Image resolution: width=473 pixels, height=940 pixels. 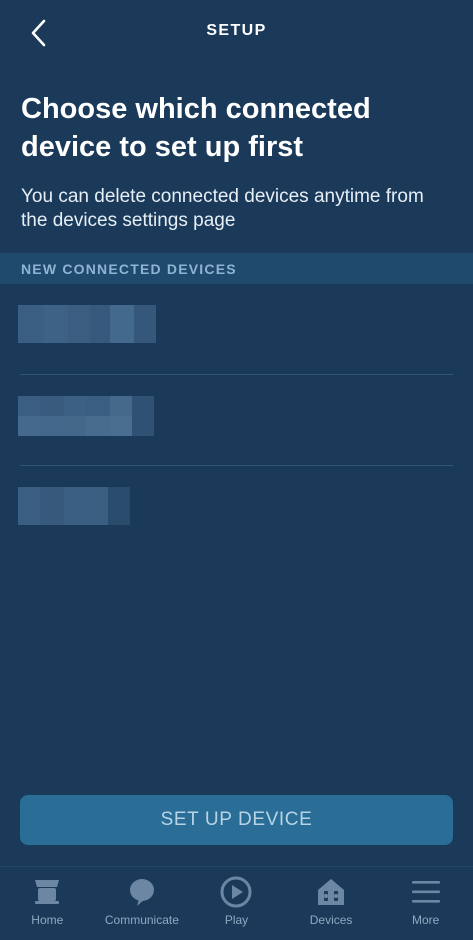 I want to click on nav-item-home: Home, so click(x=47, y=903).